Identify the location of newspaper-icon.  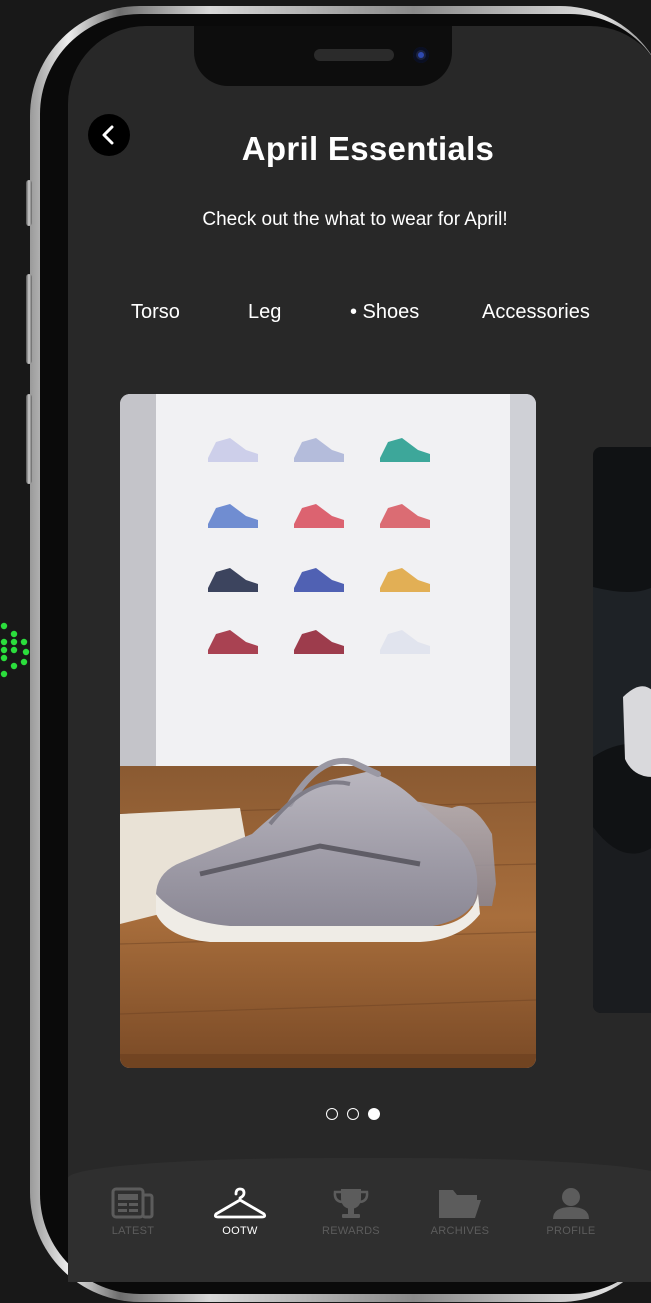
(132, 1203).